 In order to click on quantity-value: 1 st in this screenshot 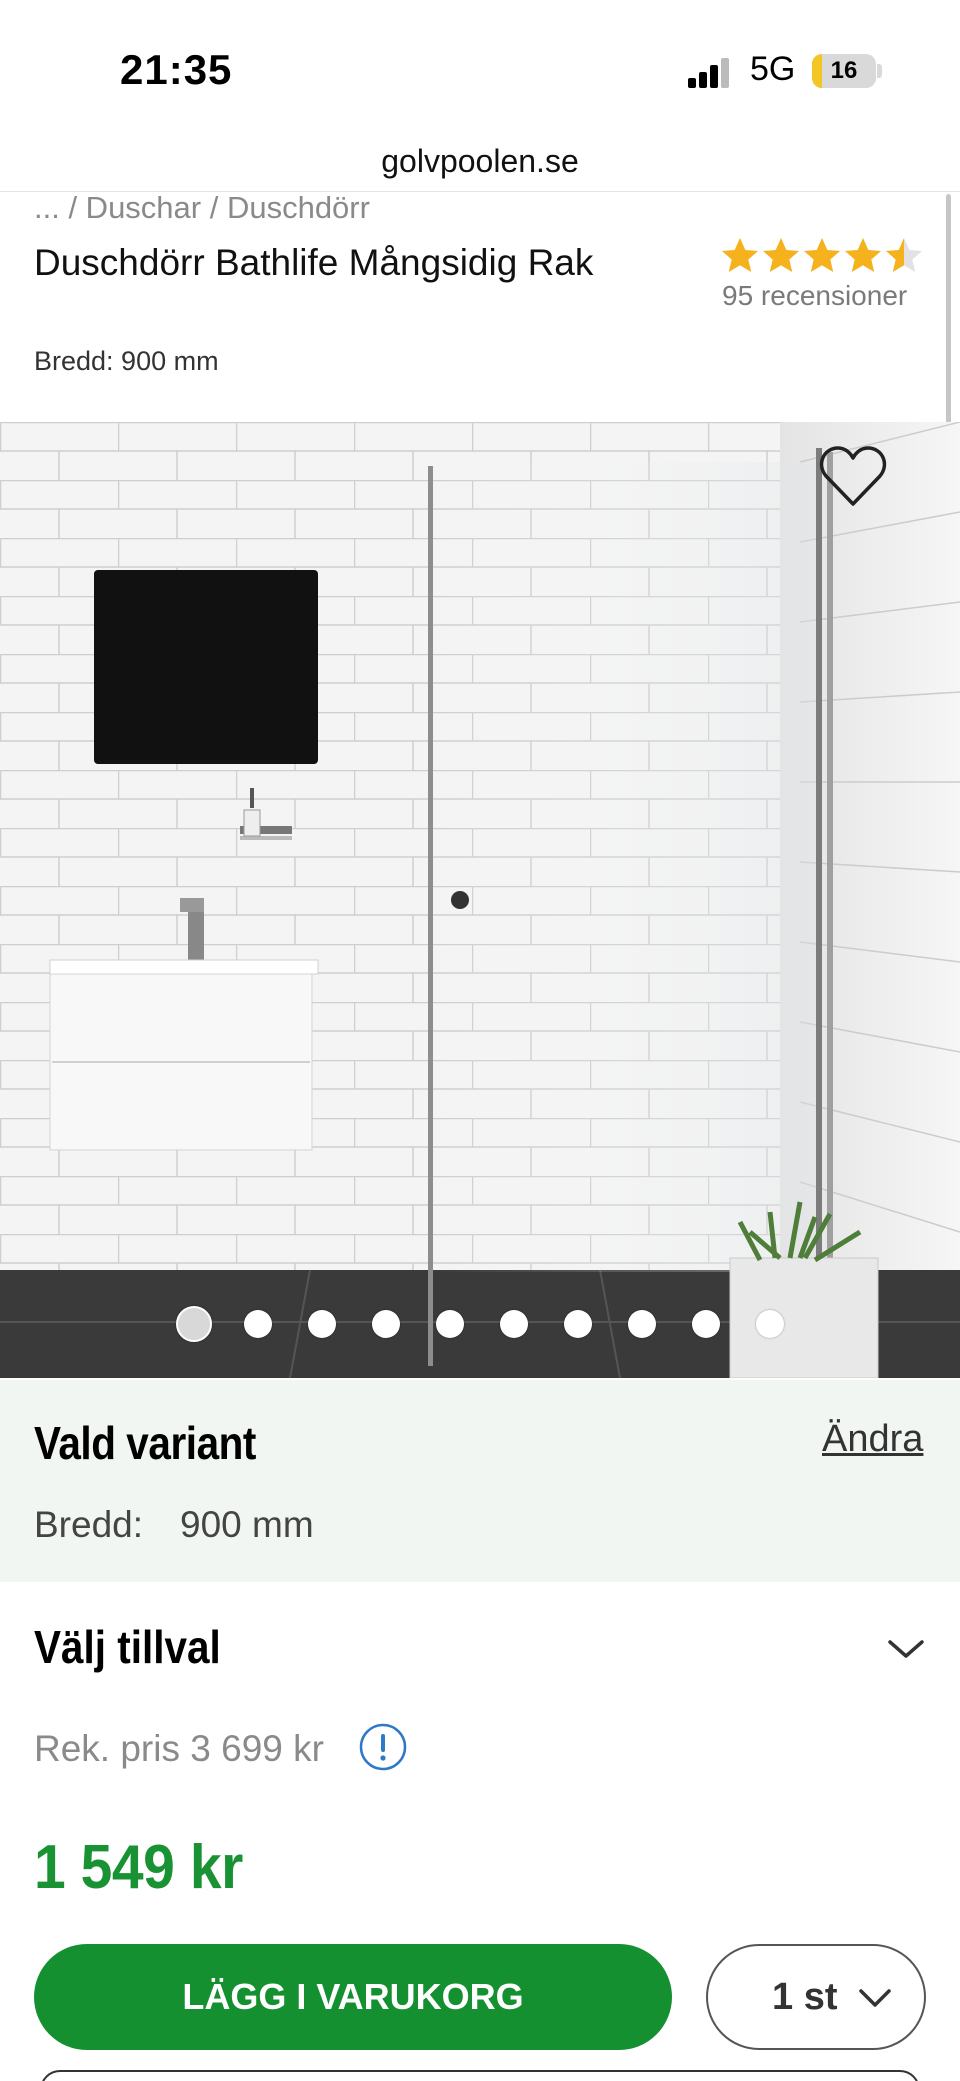, I will do `click(805, 1997)`.